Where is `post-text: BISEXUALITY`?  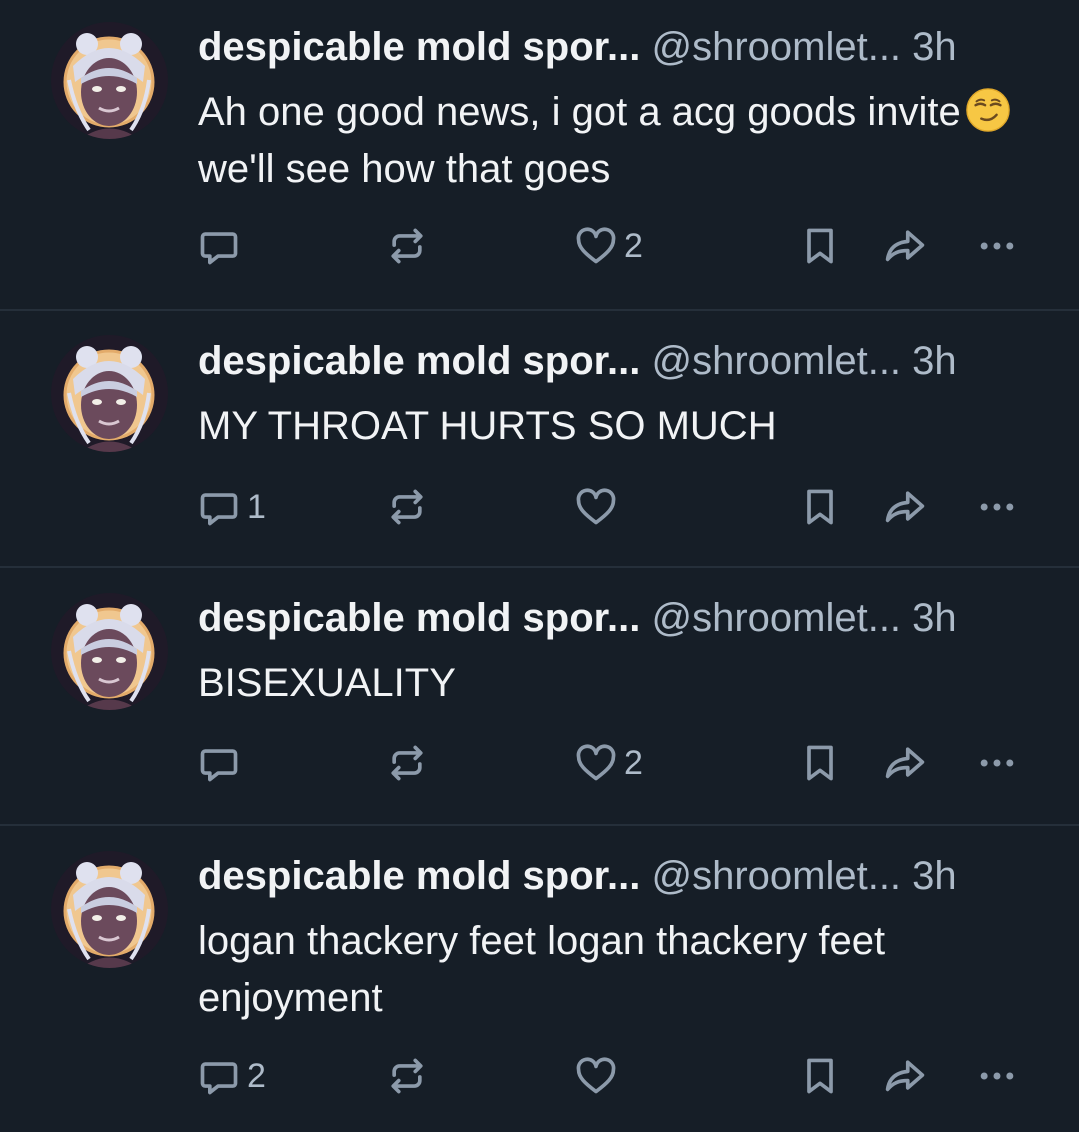 post-text: BISEXUALITY is located at coordinates (327, 683).